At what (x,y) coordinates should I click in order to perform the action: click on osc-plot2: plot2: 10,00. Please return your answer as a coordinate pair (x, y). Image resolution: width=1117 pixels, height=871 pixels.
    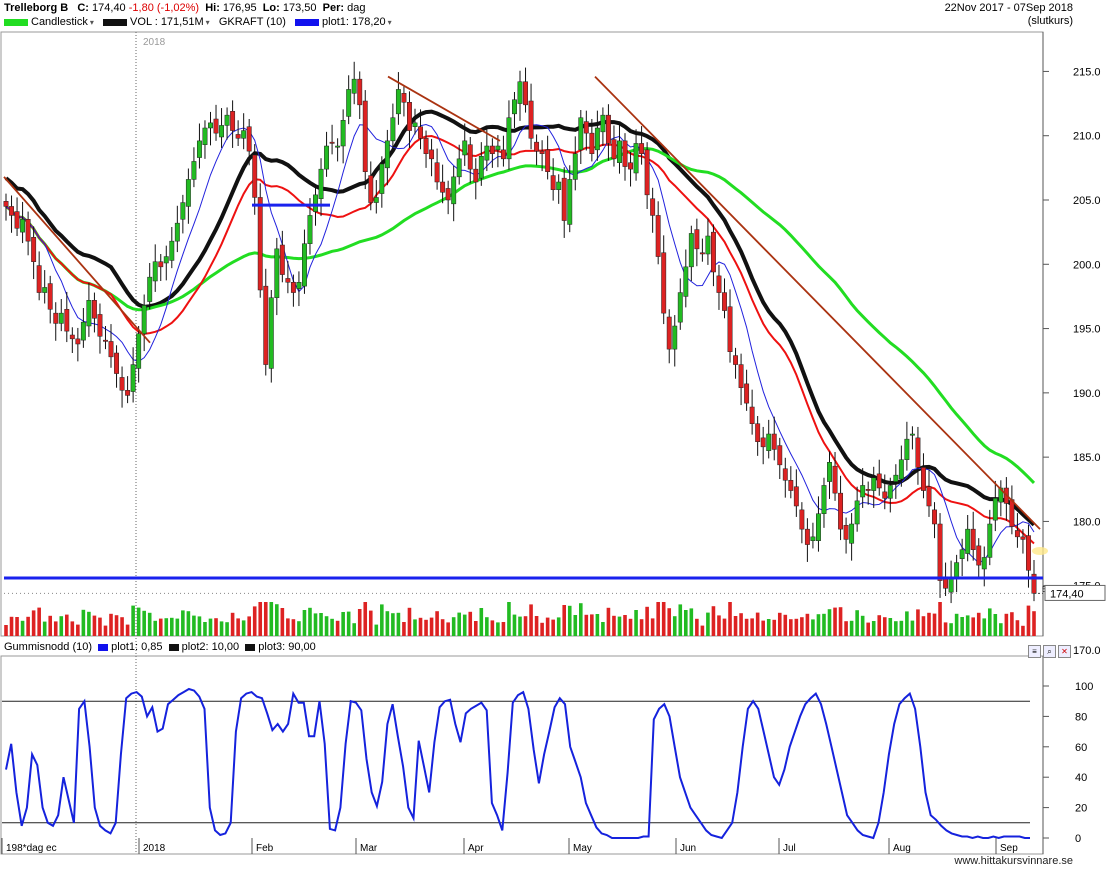
    Looking at the image, I should click on (211, 647).